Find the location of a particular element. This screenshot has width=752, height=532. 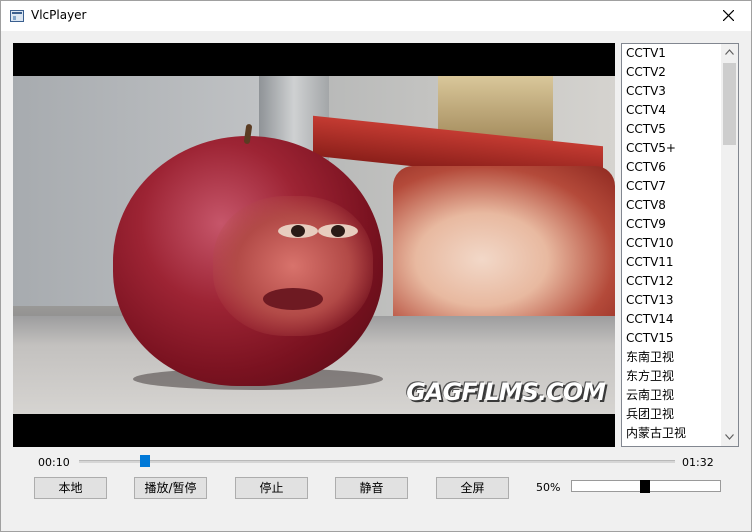

channel-item: CCTV10 is located at coordinates (672, 243).